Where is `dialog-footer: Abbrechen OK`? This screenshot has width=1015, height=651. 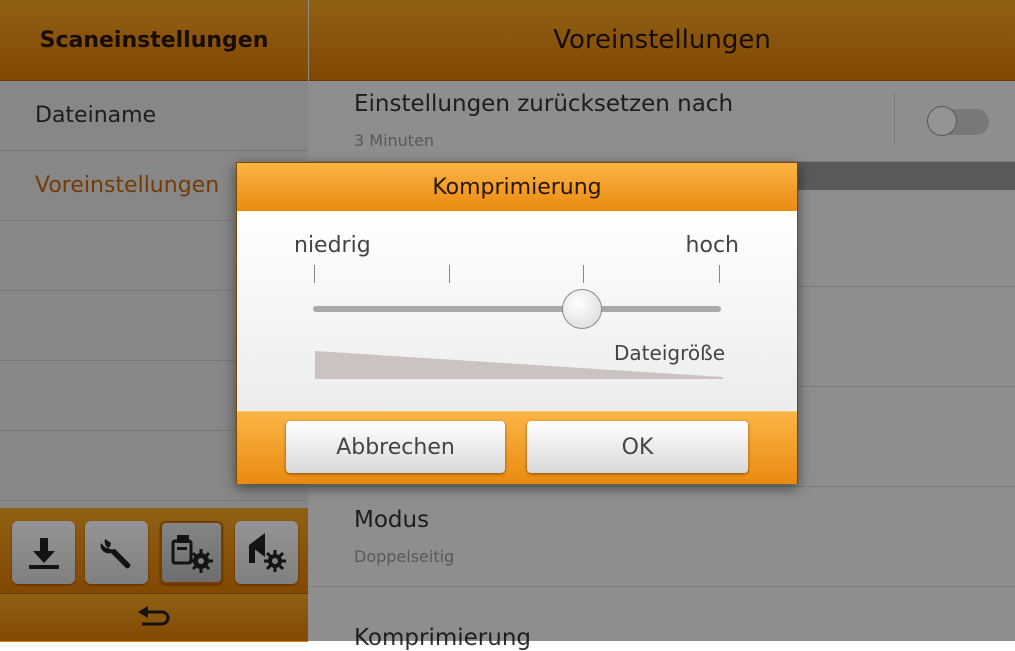 dialog-footer: Abbrechen OK is located at coordinates (517, 447).